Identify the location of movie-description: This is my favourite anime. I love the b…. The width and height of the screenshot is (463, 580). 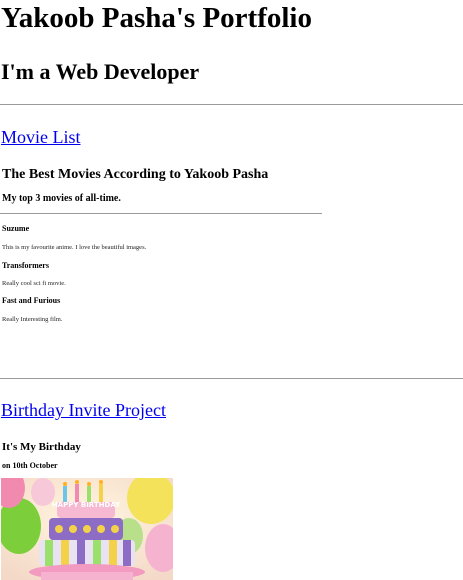
(74, 247).